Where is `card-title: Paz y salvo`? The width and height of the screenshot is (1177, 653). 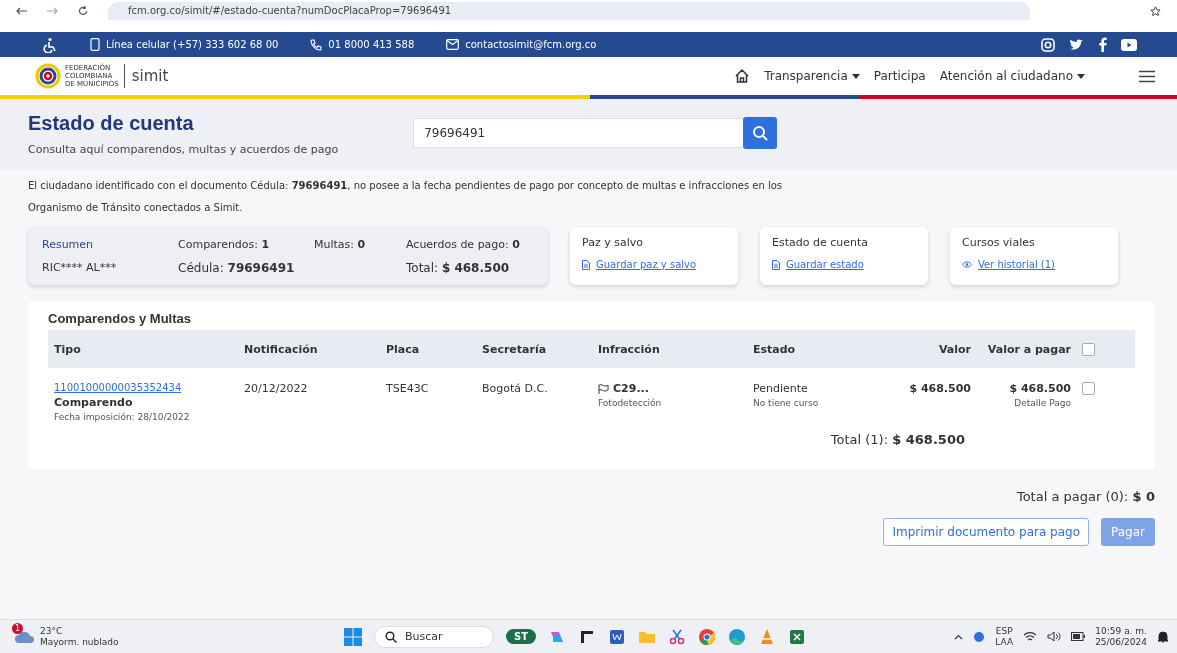 card-title: Paz y salvo is located at coordinates (613, 242).